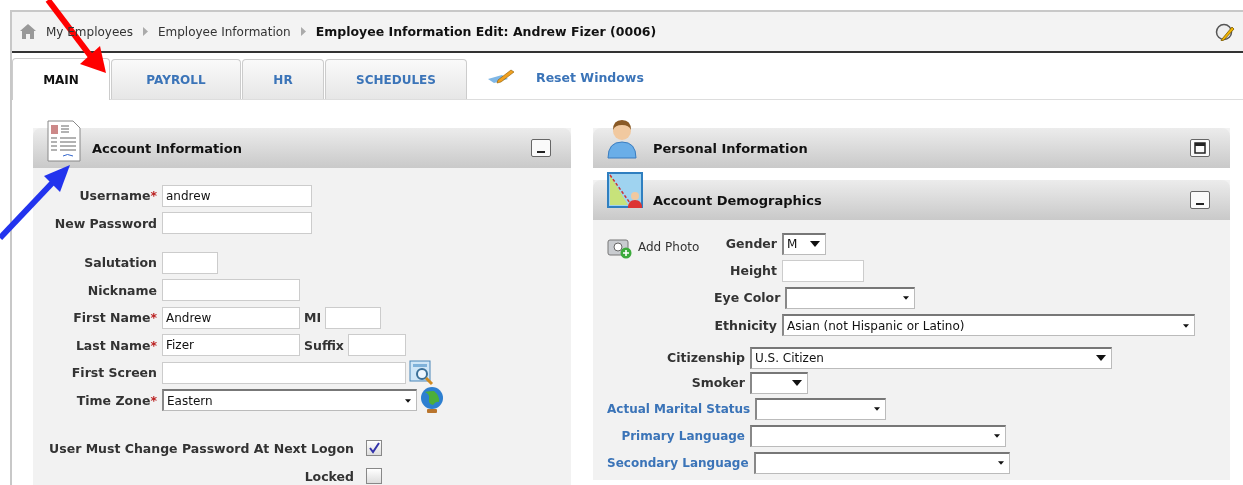  What do you see at coordinates (122, 290) in the screenshot?
I see `field-label: Nickname` at bounding box center [122, 290].